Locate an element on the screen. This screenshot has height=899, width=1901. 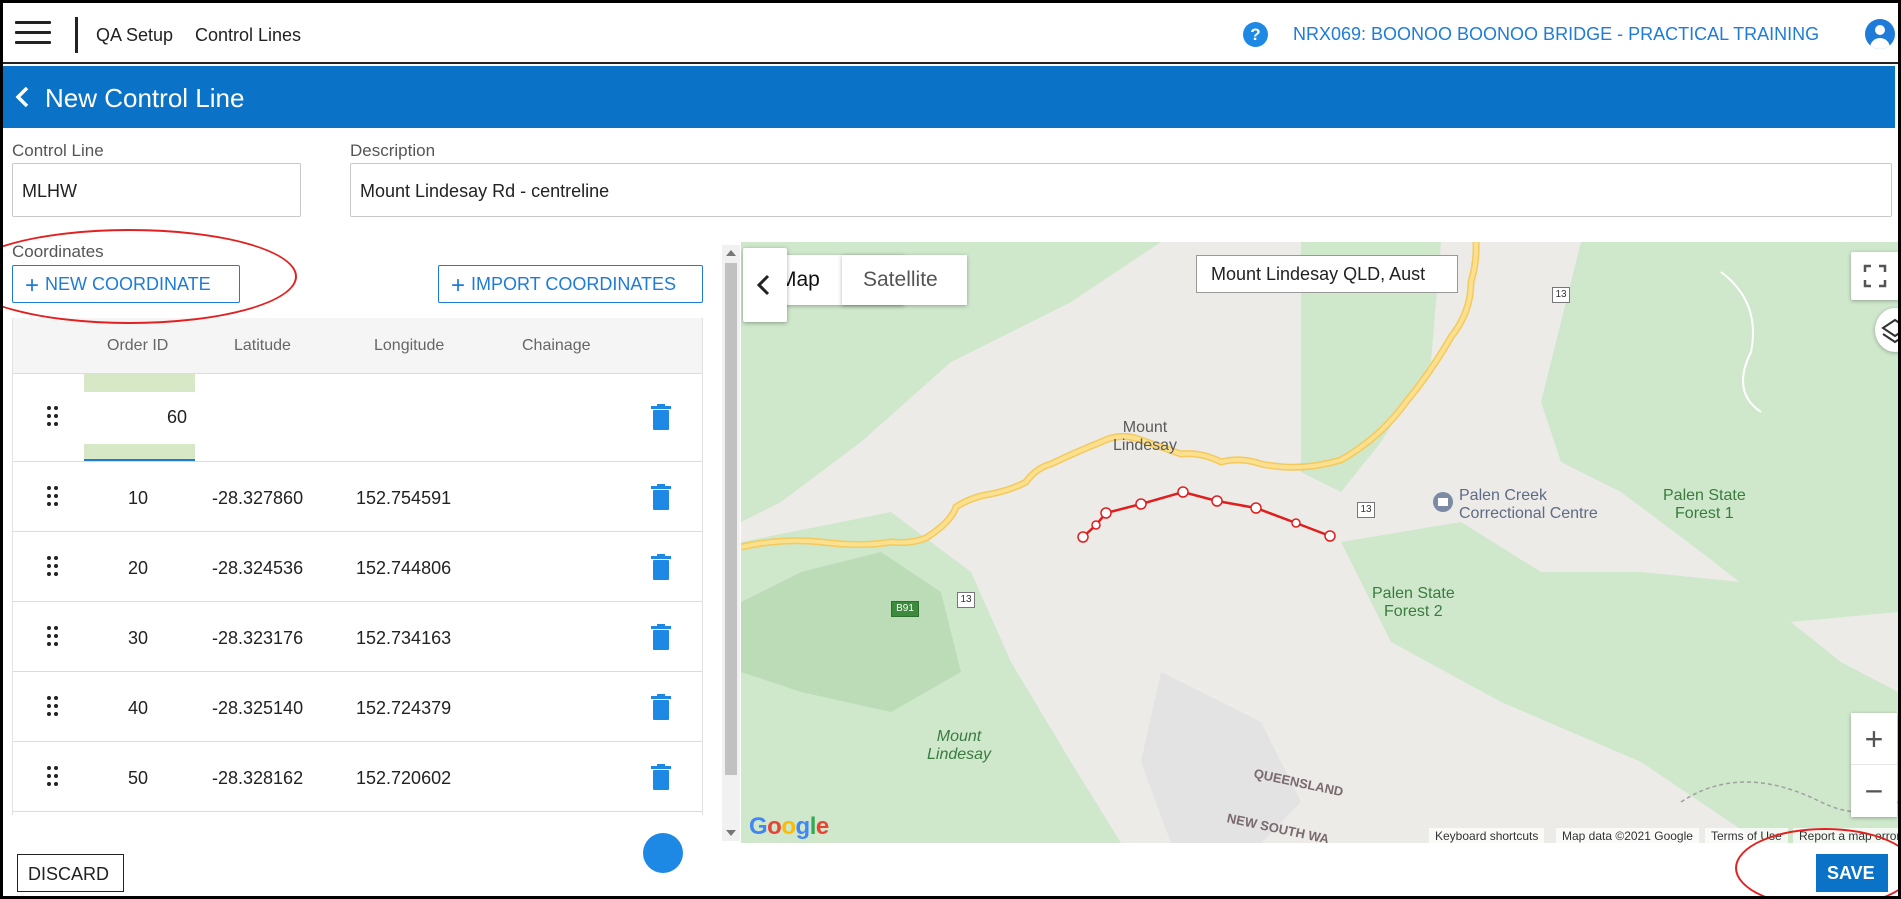
report-map-error-link: Report a map error is located at coordinates (1845, 835).